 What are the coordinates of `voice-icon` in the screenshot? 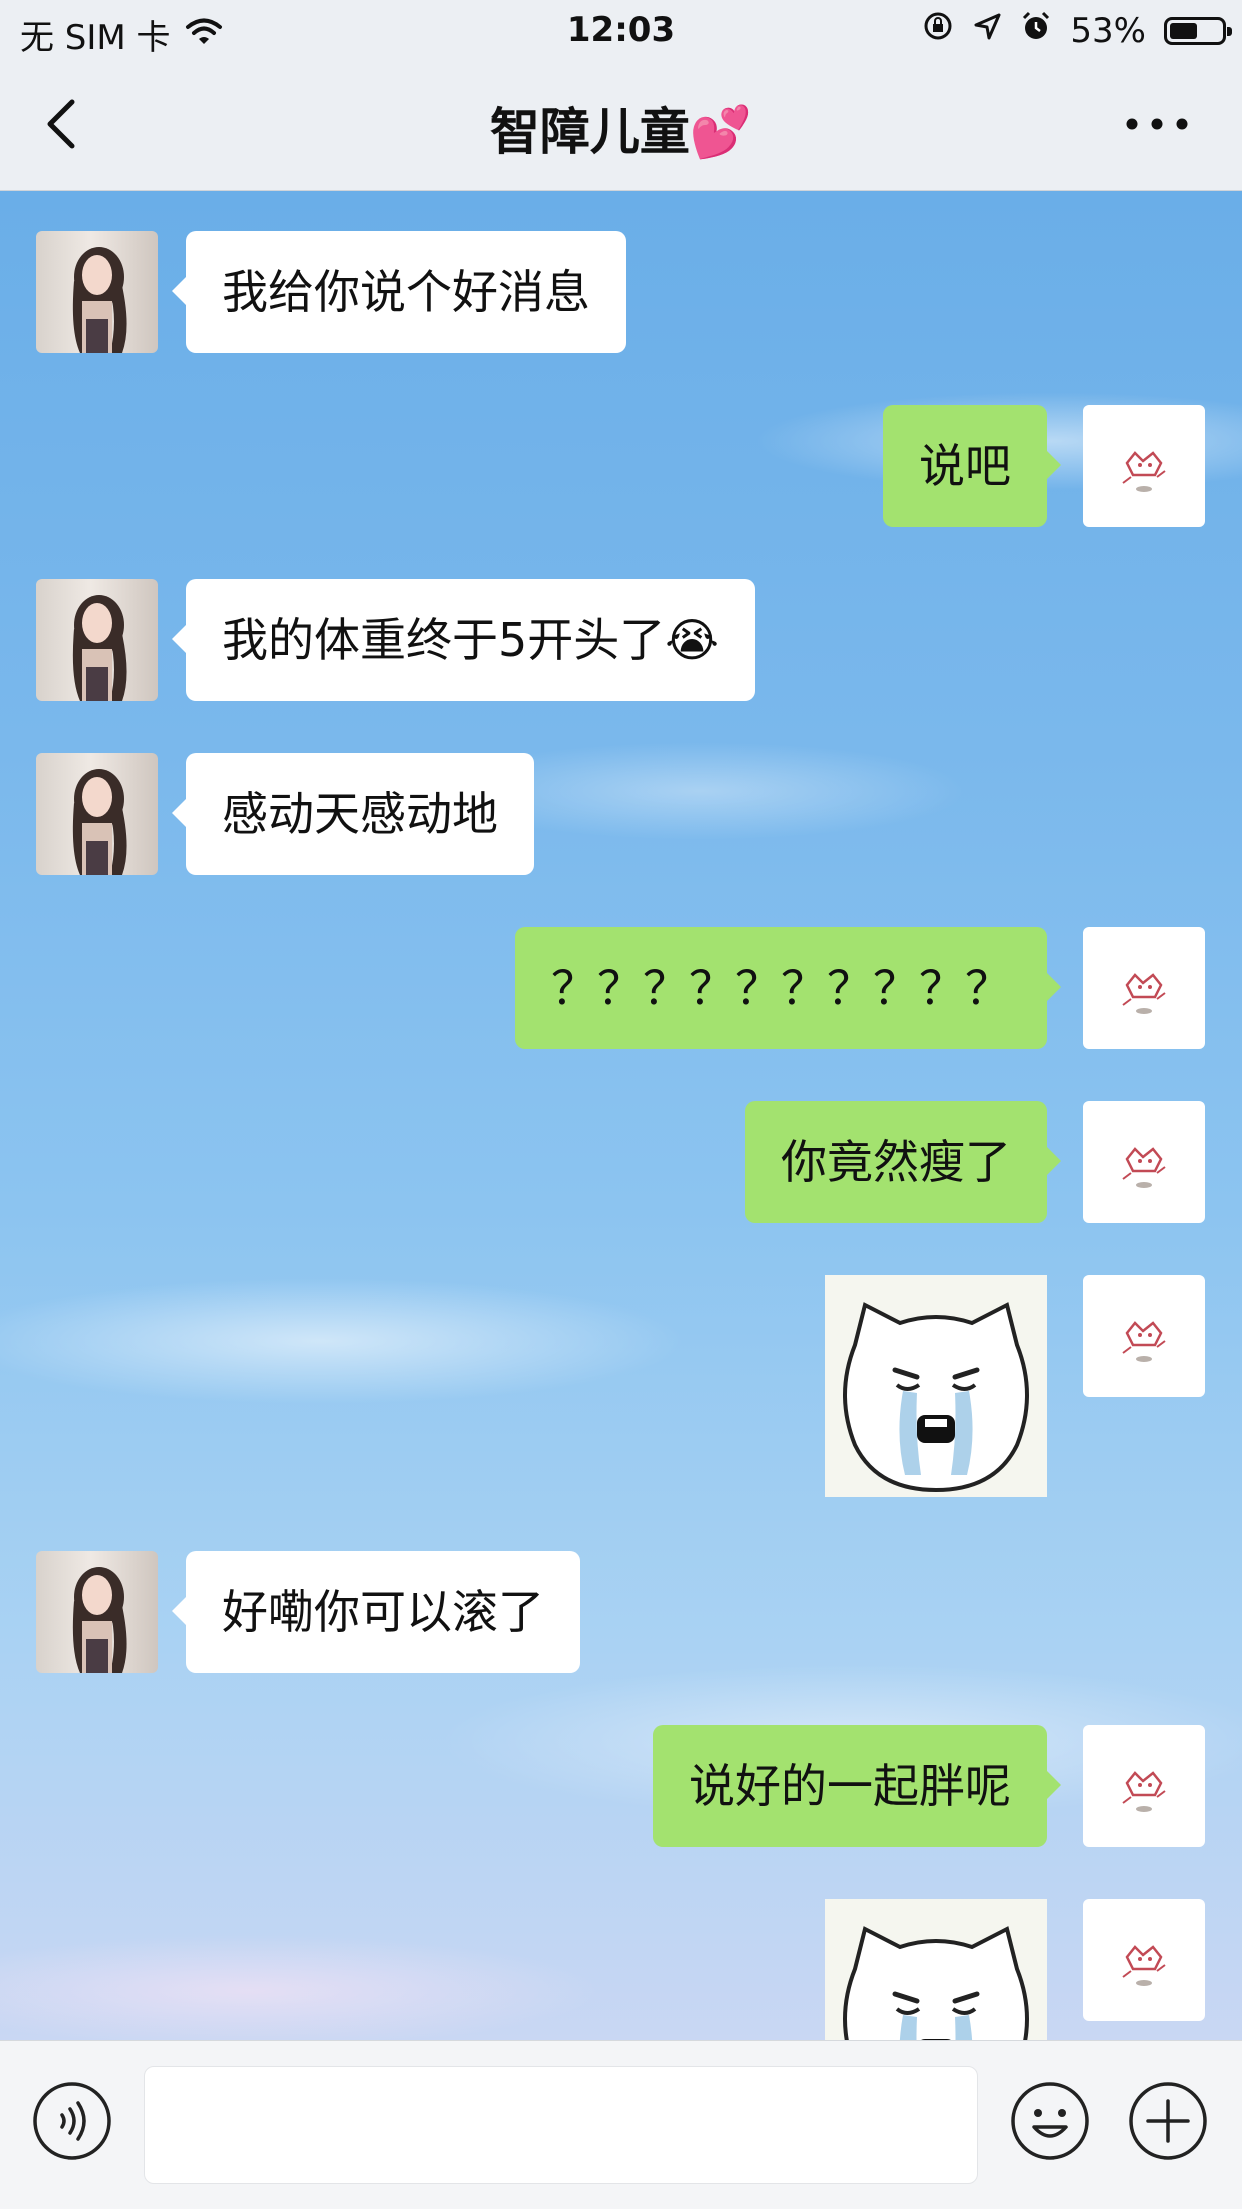 It's located at (72, 2121).